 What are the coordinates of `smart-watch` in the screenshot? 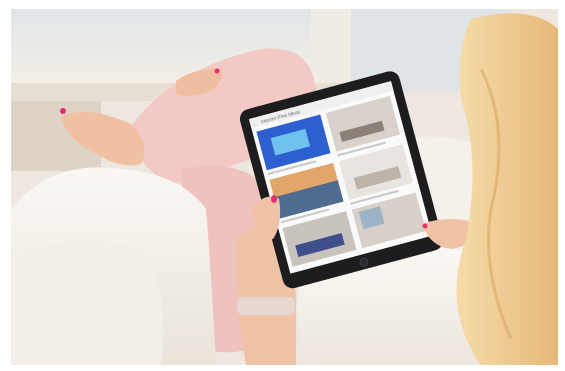 It's located at (266, 306).